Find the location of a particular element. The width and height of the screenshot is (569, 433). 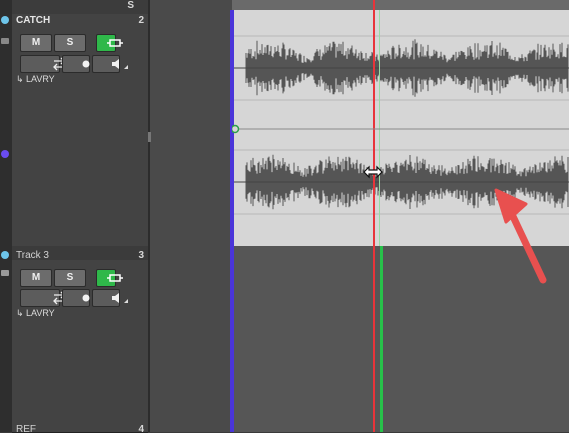

resize-handle is located at coordinates (149, 137).